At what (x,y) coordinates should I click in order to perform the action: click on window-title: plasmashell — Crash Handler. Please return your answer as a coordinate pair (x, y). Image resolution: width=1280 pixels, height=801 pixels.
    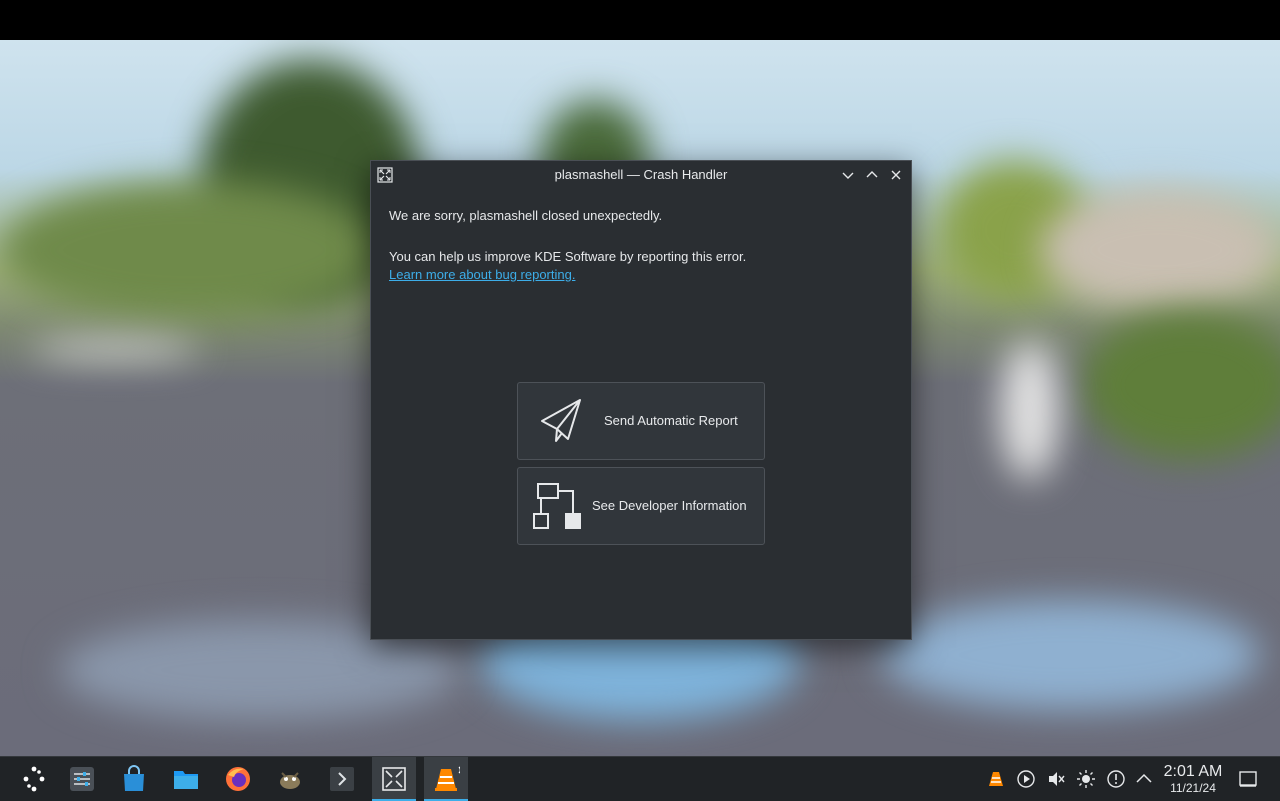
    Looking at the image, I should click on (641, 174).